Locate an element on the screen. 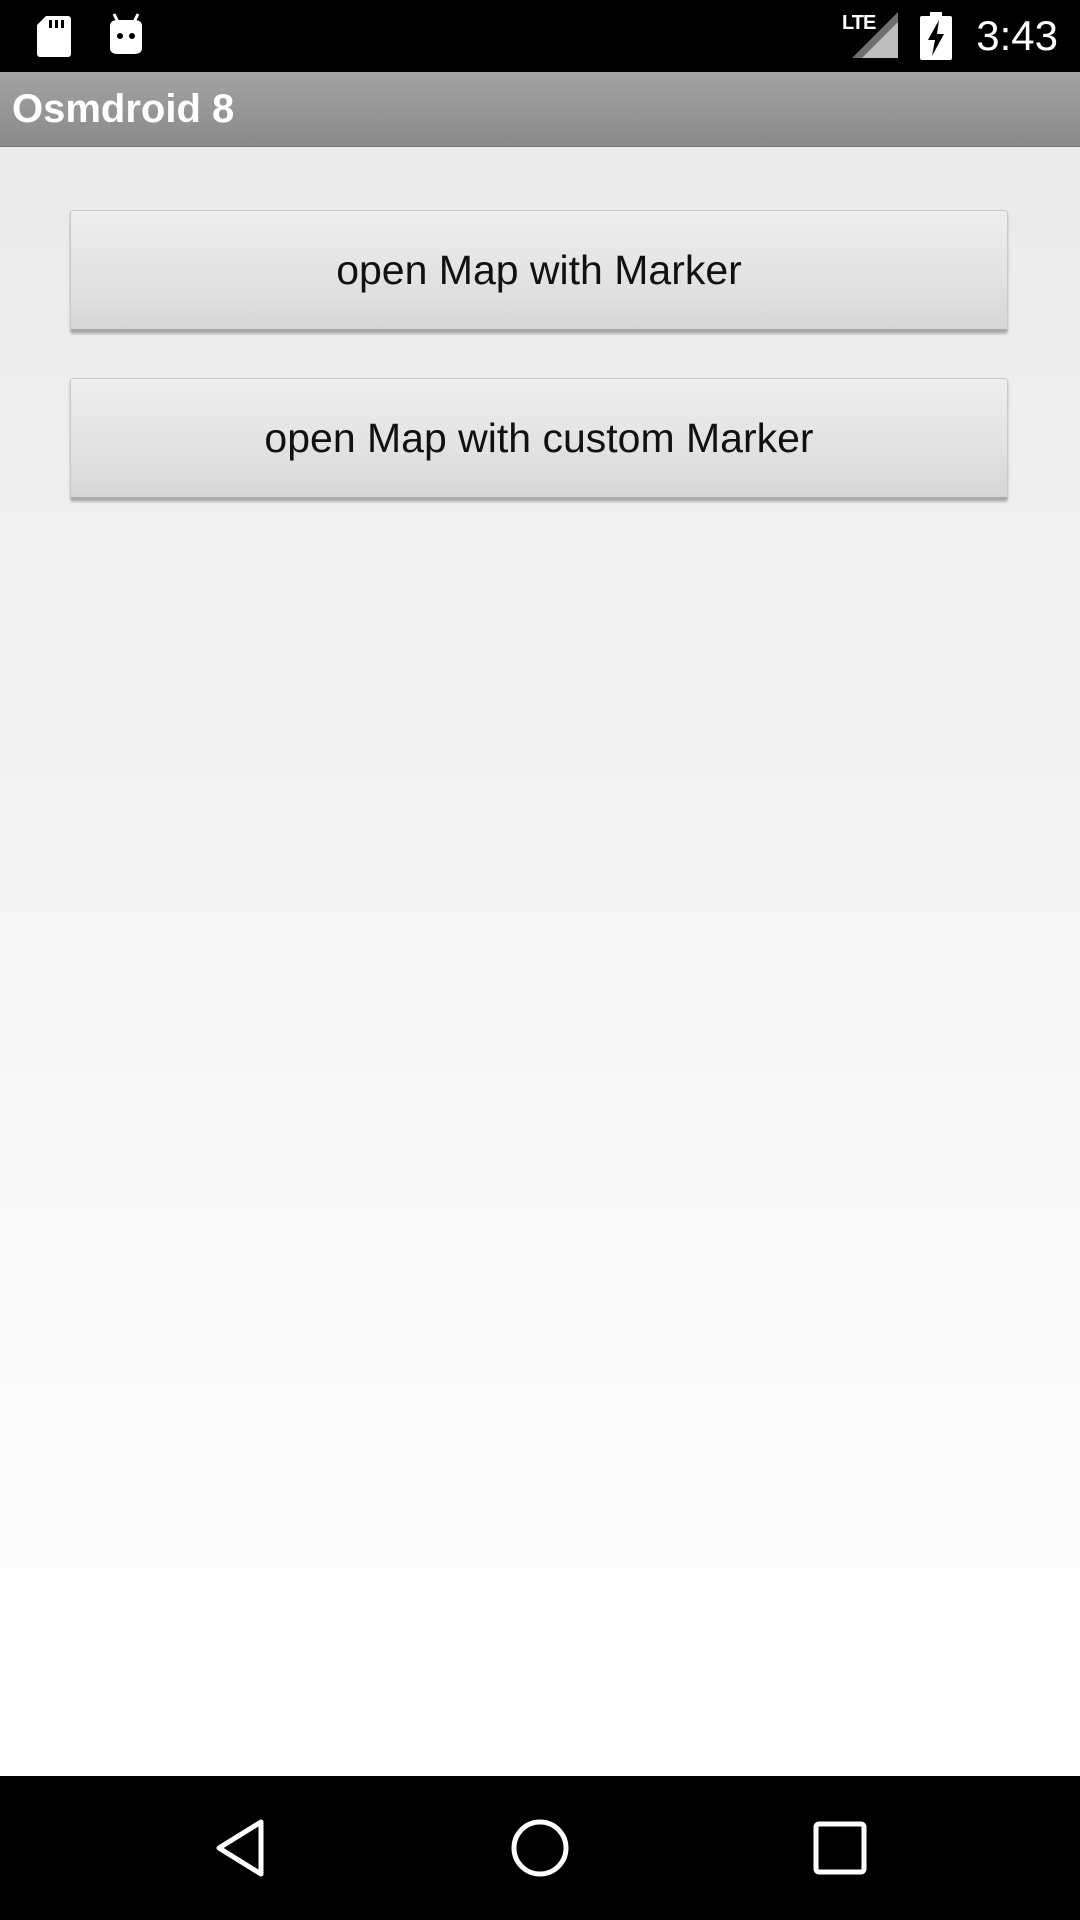  open-map-with-marker-button: open Map with Marker is located at coordinates (539, 271).